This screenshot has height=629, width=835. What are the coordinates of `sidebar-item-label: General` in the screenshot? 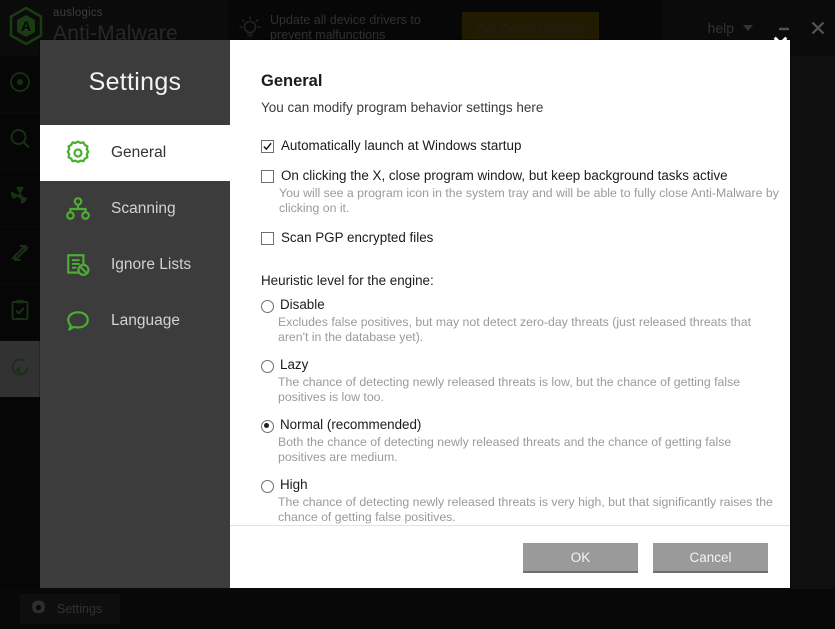 It's located at (139, 152).